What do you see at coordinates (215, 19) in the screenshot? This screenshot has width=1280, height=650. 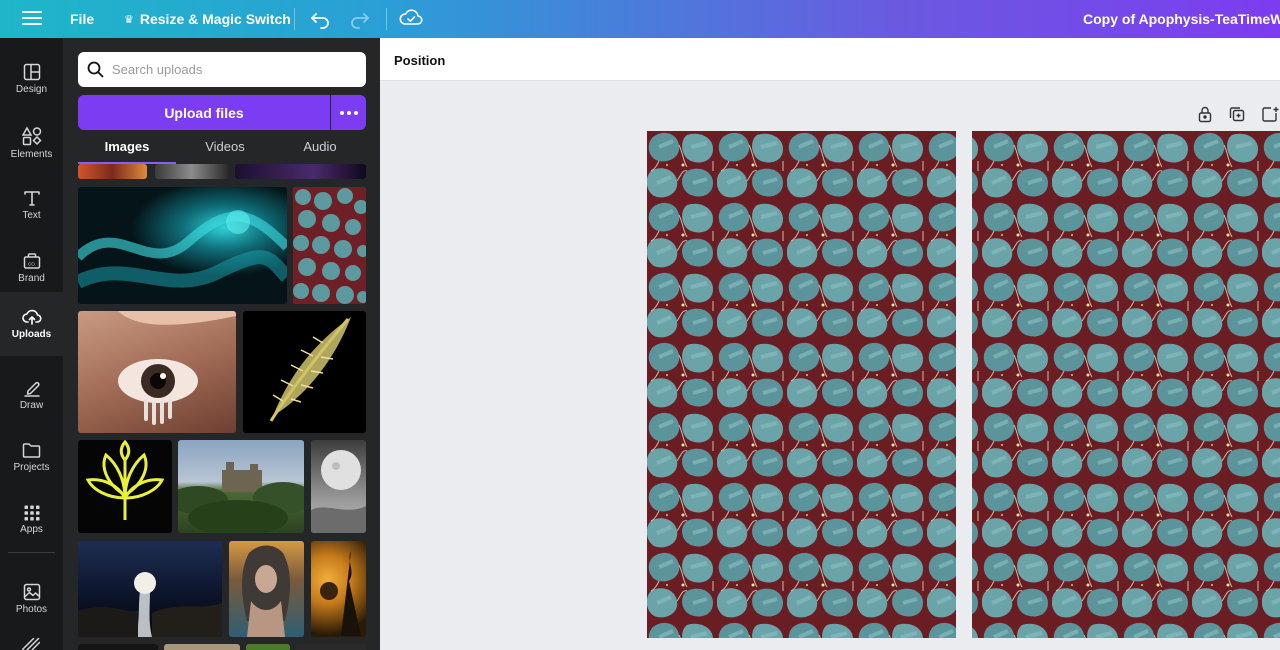 I see `resize-label: Resize & Magic Switch` at bounding box center [215, 19].